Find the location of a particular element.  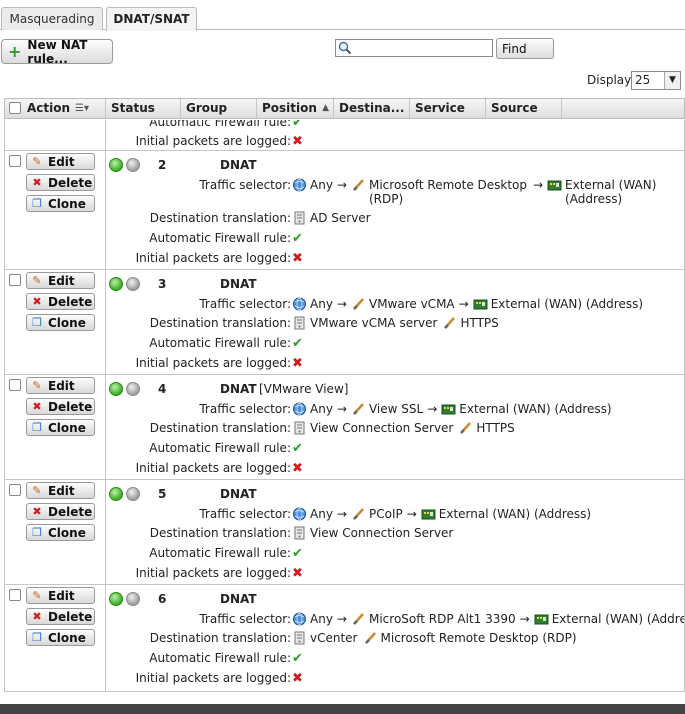

tab-masquerading: Masquerading is located at coordinates (52, 18).